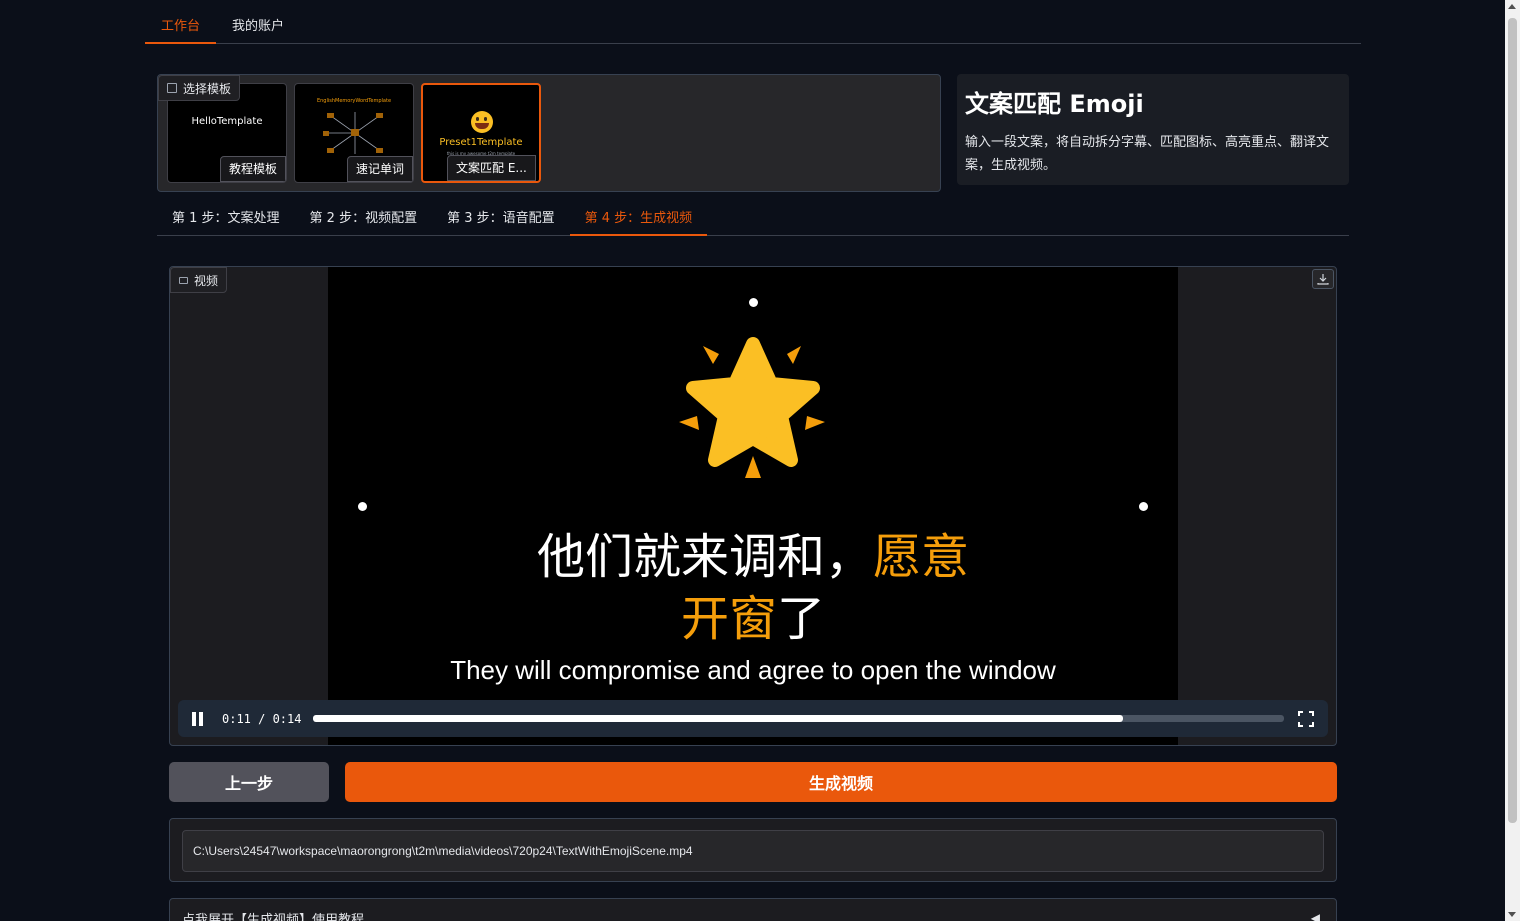 This screenshot has width=1520, height=921. I want to click on fullscreen-icon, so click(1306, 718).